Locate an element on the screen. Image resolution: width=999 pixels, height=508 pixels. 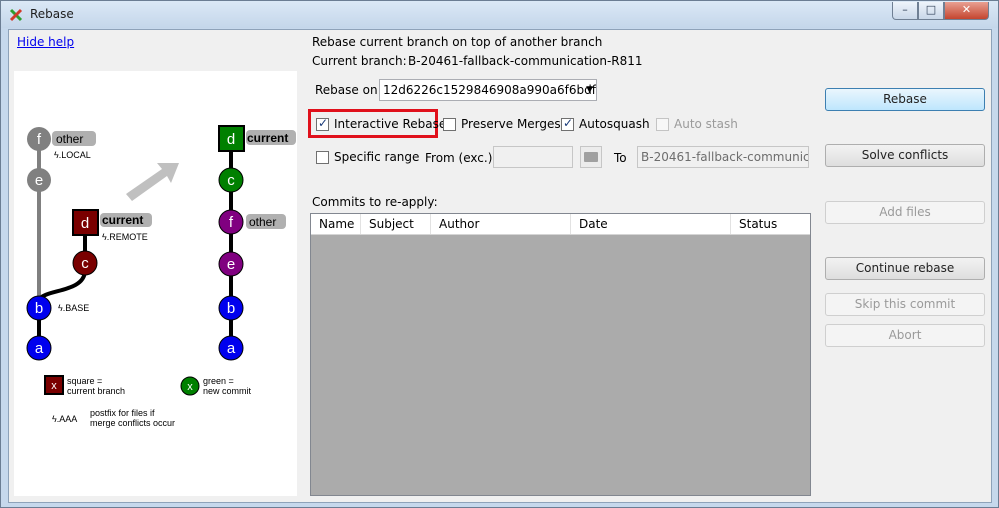
commit-label-c: c is located at coordinates (85, 263).